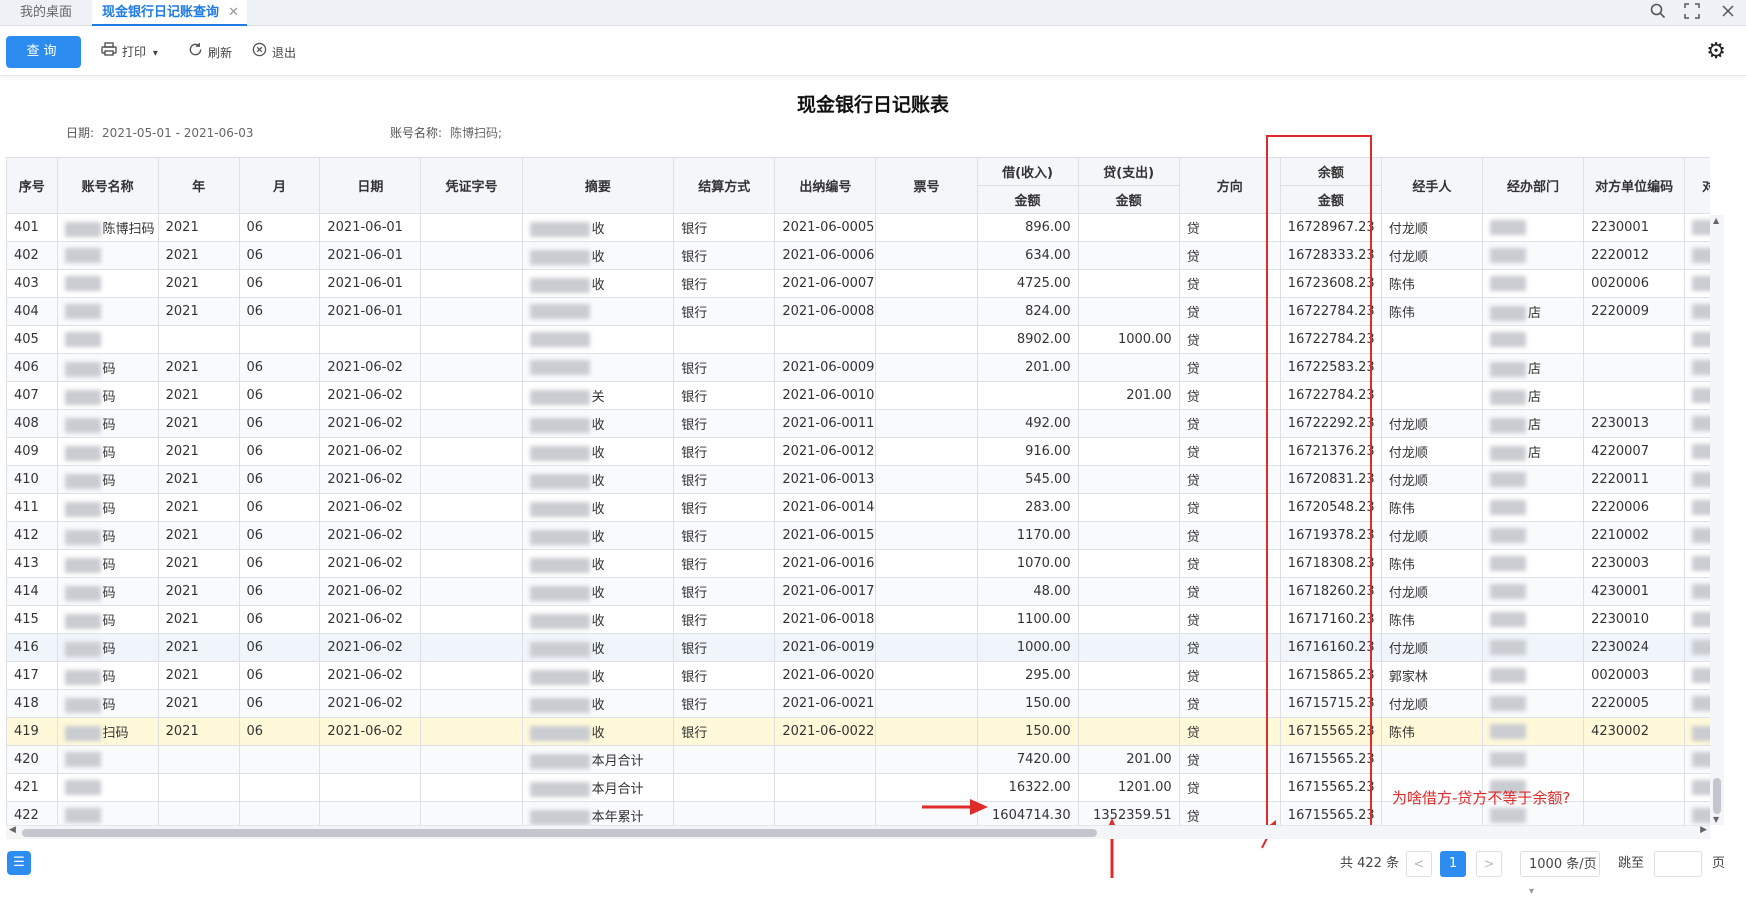 The width and height of the screenshot is (1746, 905). I want to click on col-party-code: 对方单位编码, so click(1634, 185).